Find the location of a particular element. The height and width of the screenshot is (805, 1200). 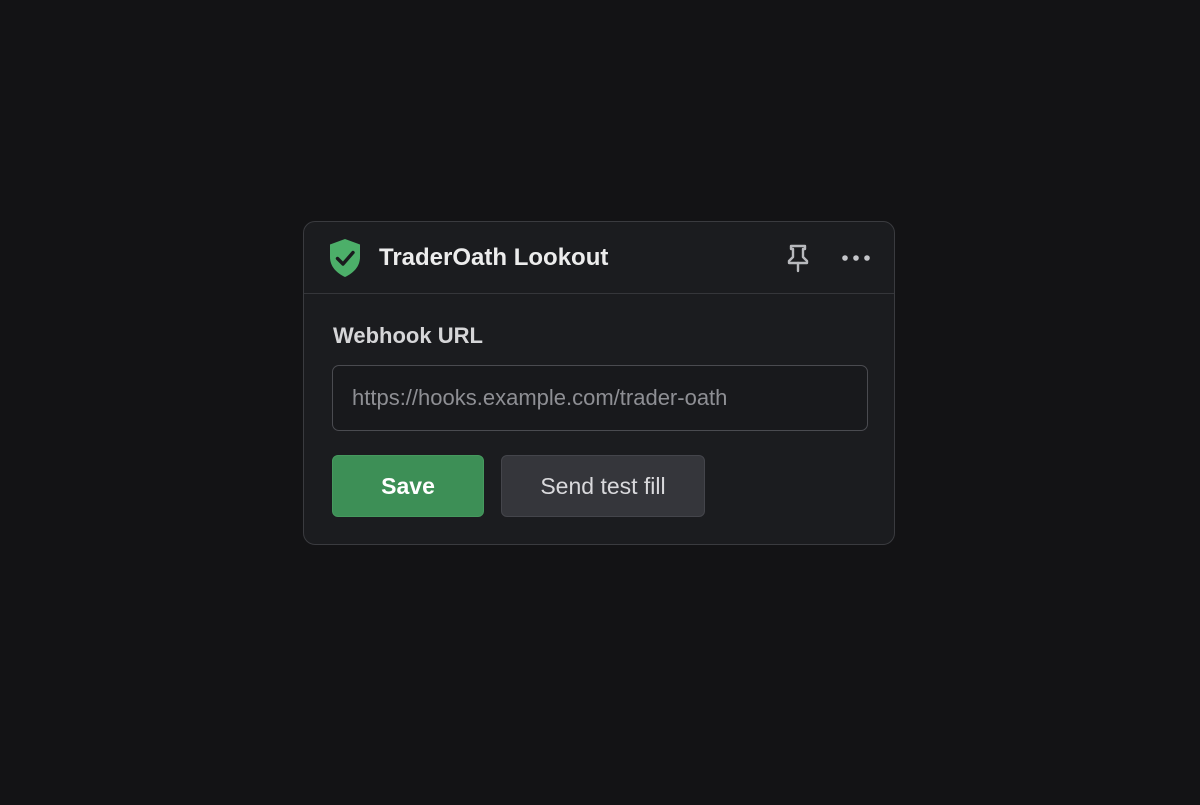

webhook-url-label: Webhook URL is located at coordinates (408, 335).